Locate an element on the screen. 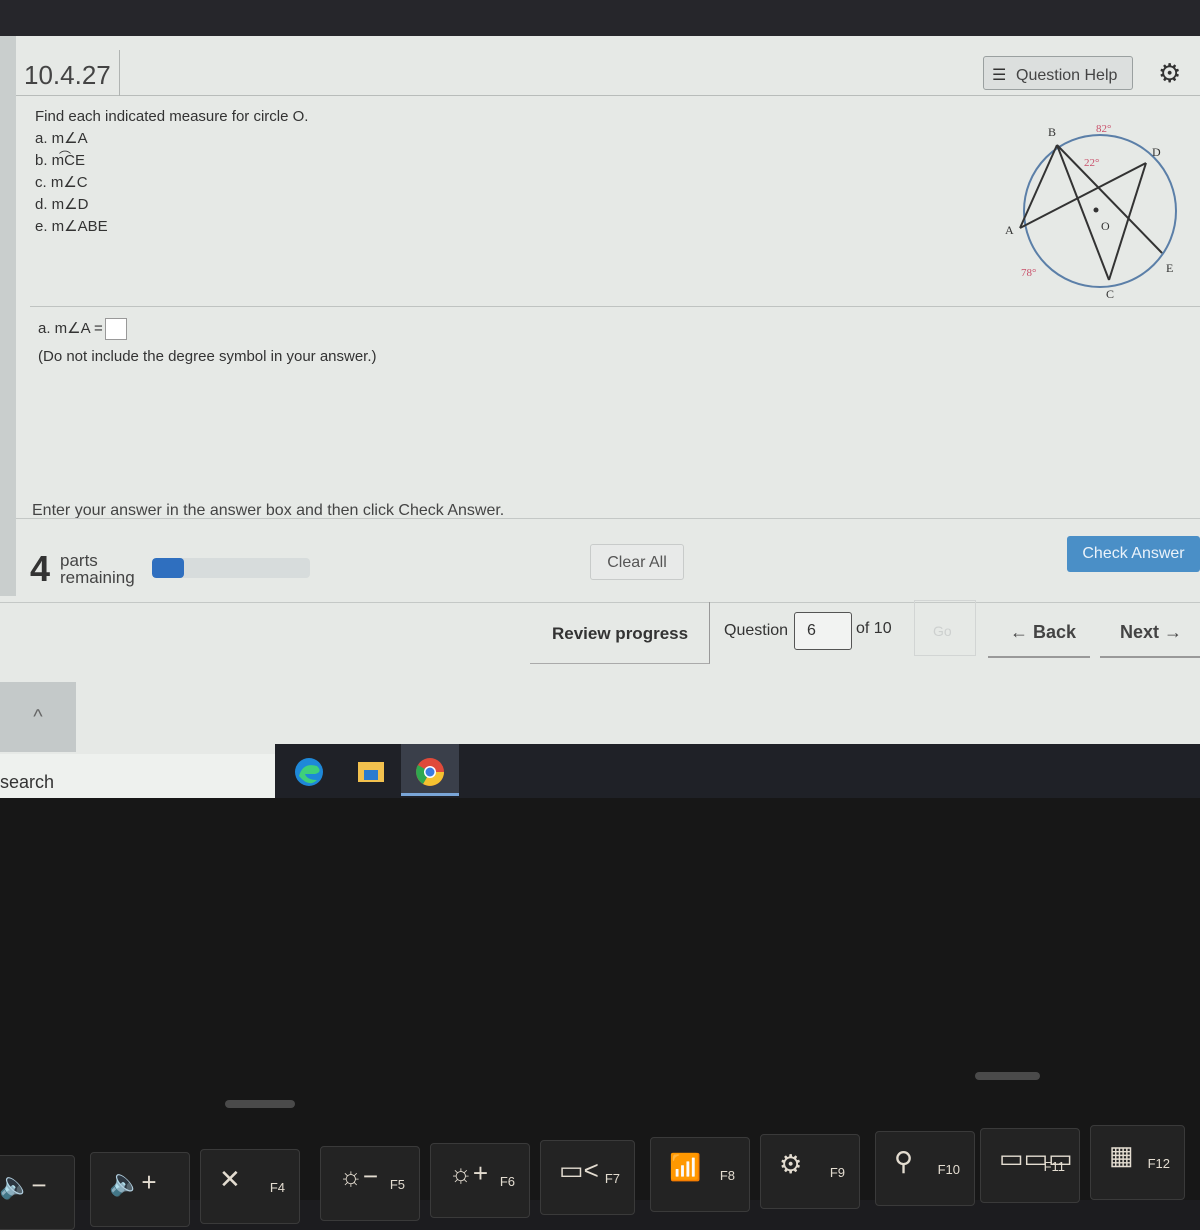 The image size is (1200, 1230). chord-bc is located at coordinates (1083, 212).